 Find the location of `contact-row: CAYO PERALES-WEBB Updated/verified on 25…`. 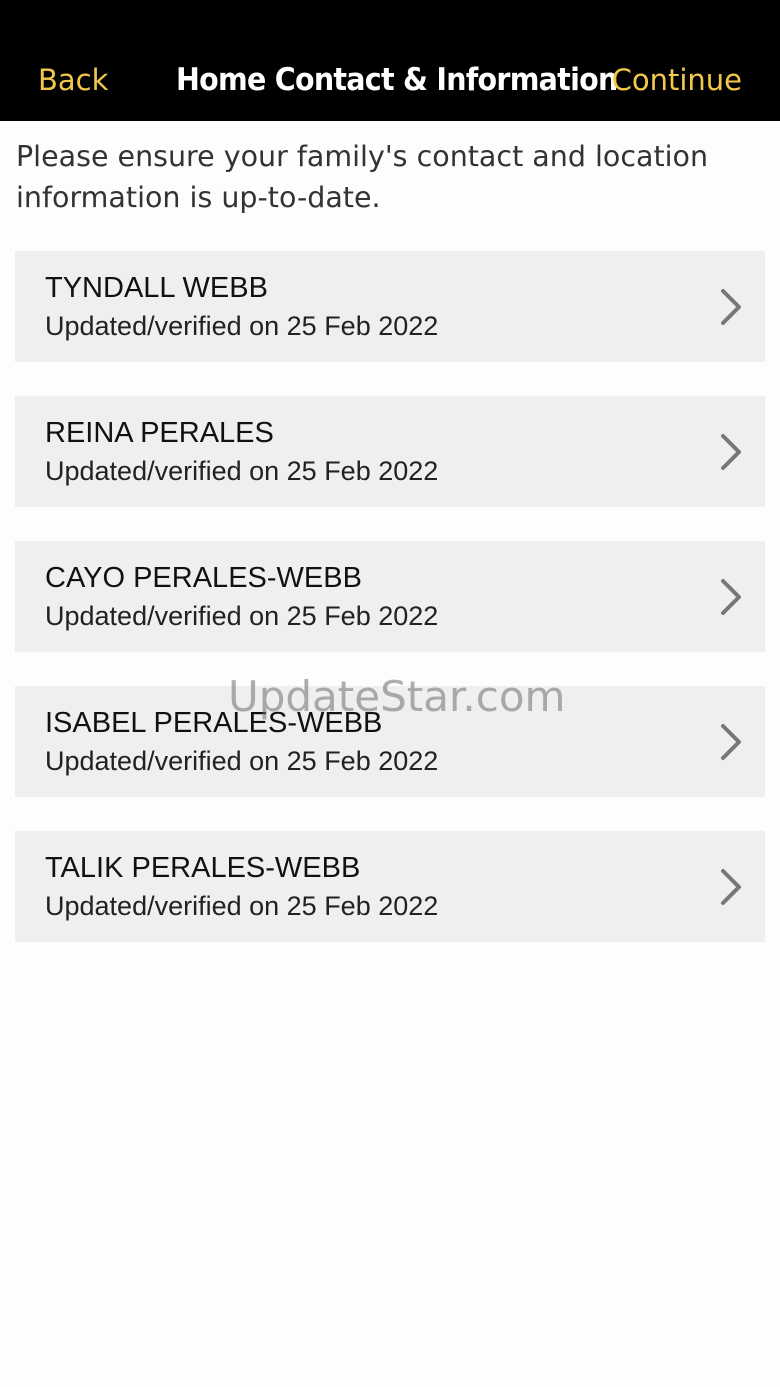

contact-row: CAYO PERALES-WEBB Updated/verified on 25… is located at coordinates (390, 596).